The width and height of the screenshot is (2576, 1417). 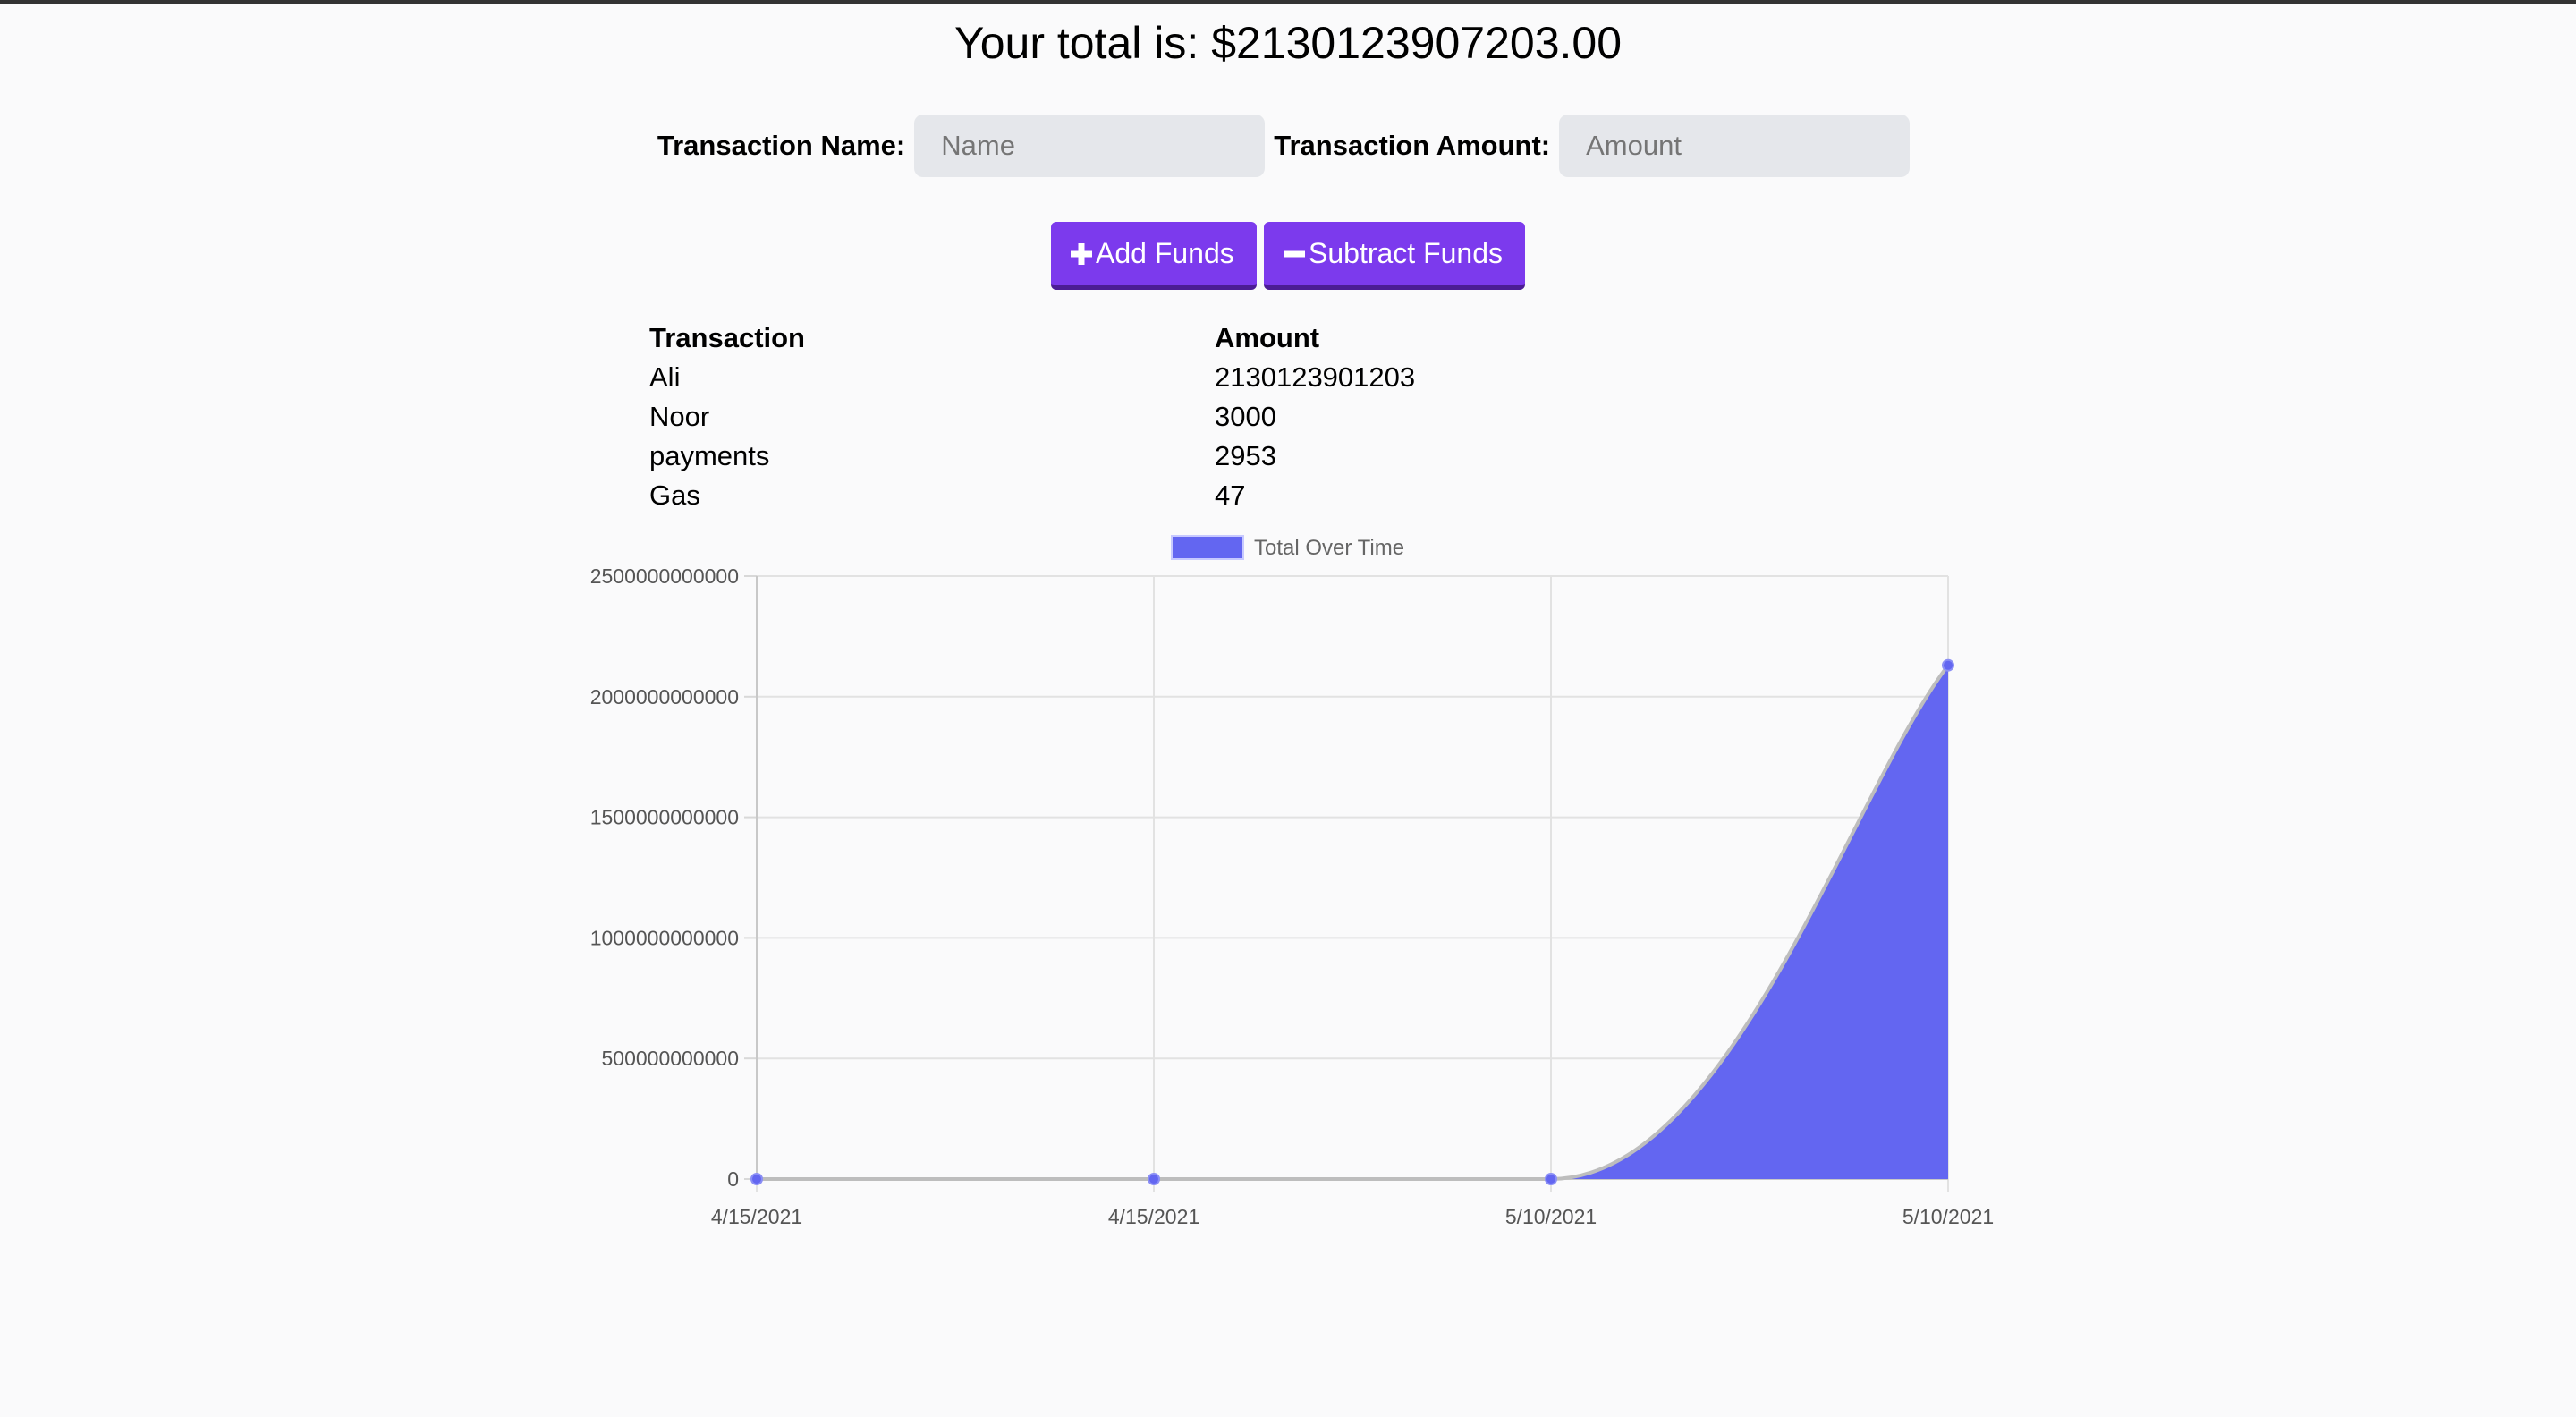 I want to click on y-tick-label: 2500000000000, so click(x=664, y=576).